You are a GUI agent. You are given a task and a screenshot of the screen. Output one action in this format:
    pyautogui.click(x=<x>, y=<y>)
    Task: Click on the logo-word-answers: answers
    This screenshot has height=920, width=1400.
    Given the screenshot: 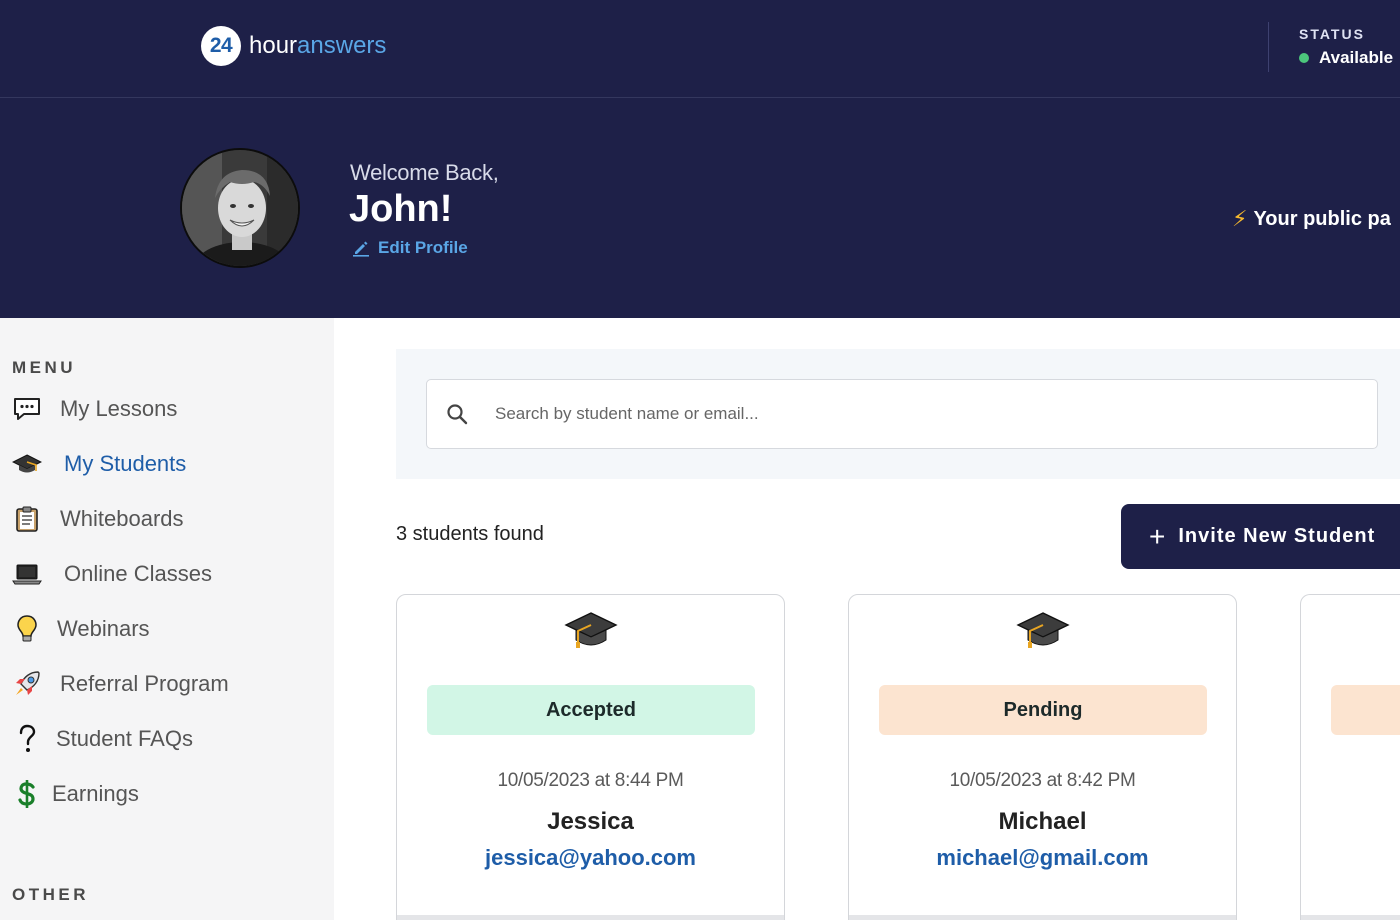 What is the action you would take?
    pyautogui.click(x=342, y=45)
    